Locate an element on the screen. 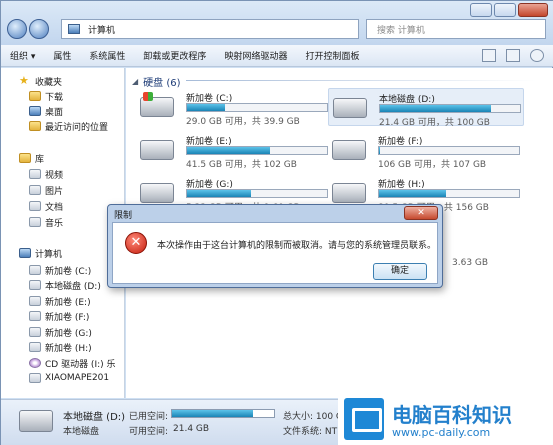  search-input: 搜索 计算机 is located at coordinates (456, 29).